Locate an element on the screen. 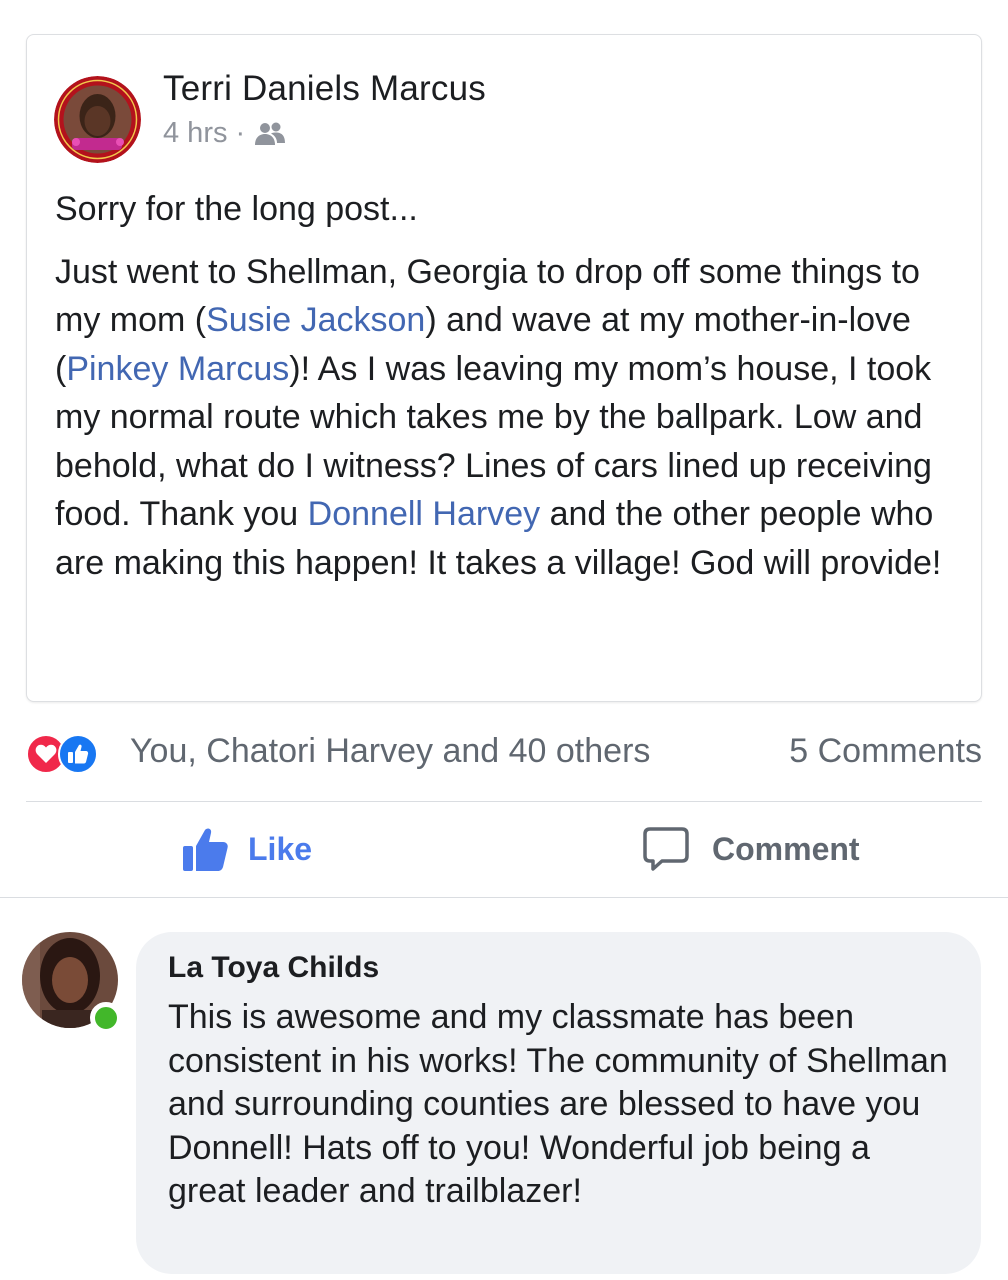 The image size is (1008, 1280). comment-button-label: Comment is located at coordinates (786, 848).